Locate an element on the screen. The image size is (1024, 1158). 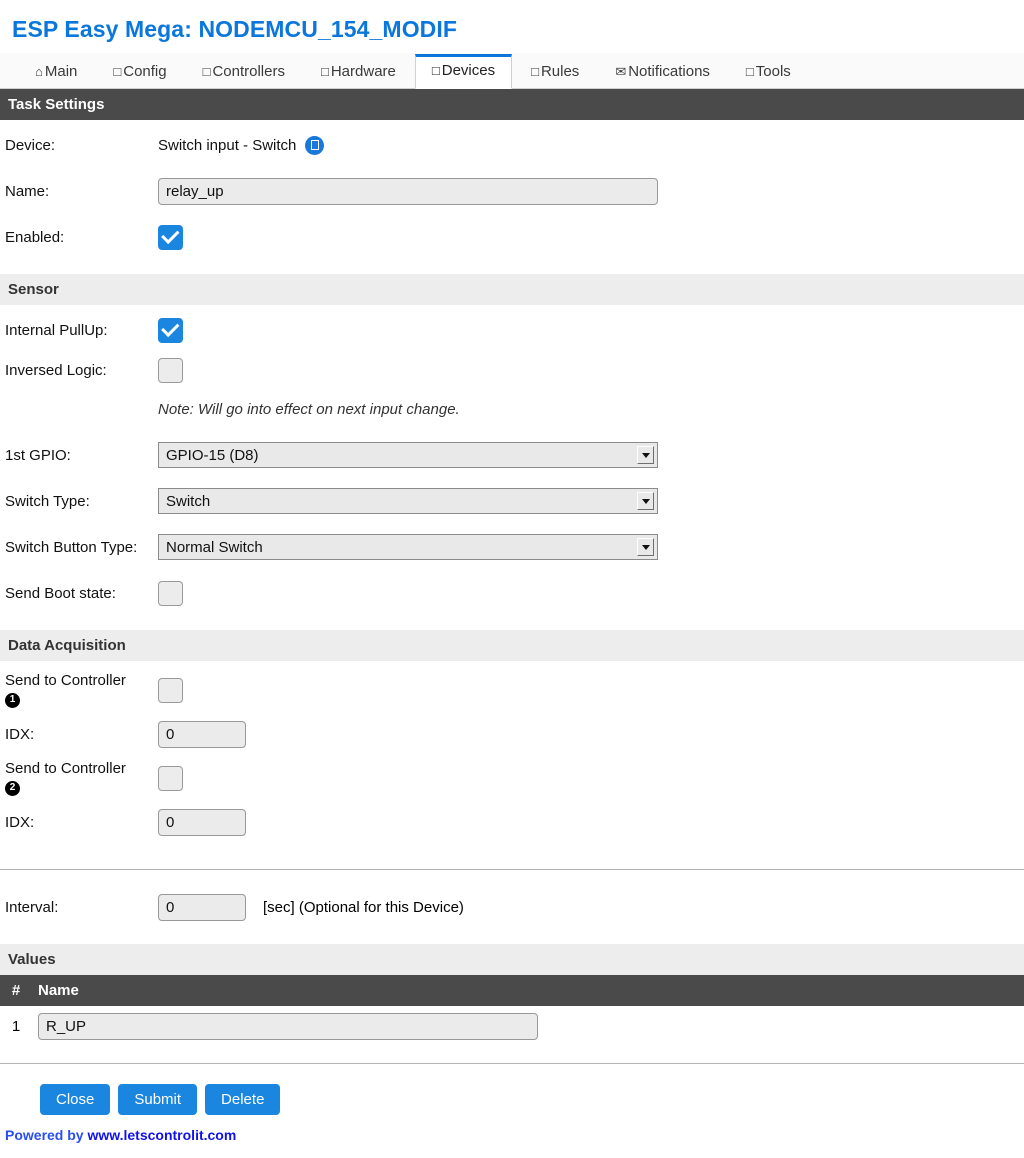
section-header-values: Values is located at coordinates (512, 959).